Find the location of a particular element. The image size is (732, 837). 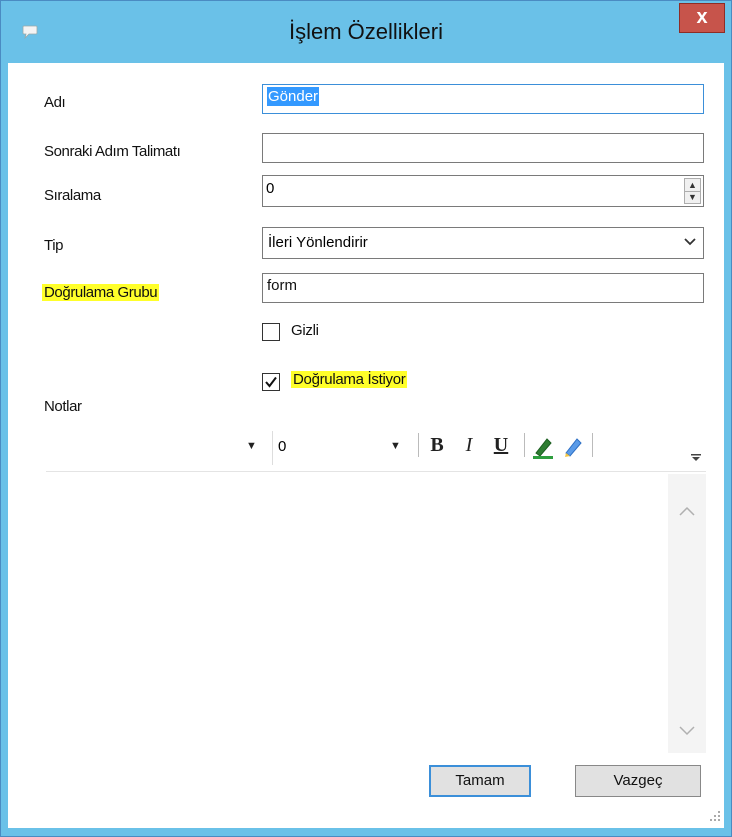

vertical-scrollbar is located at coordinates (687, 613).